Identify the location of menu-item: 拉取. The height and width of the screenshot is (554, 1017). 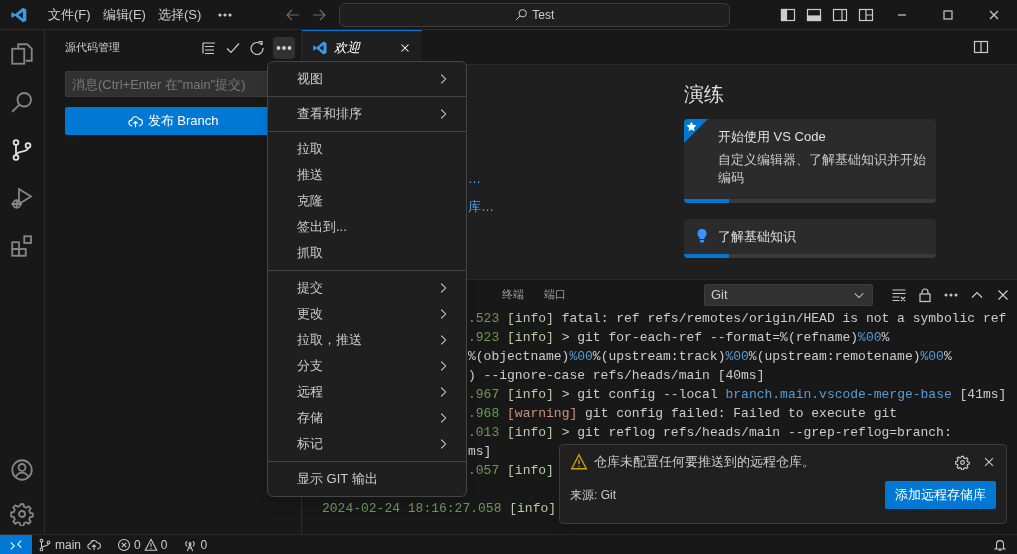
(367, 149).